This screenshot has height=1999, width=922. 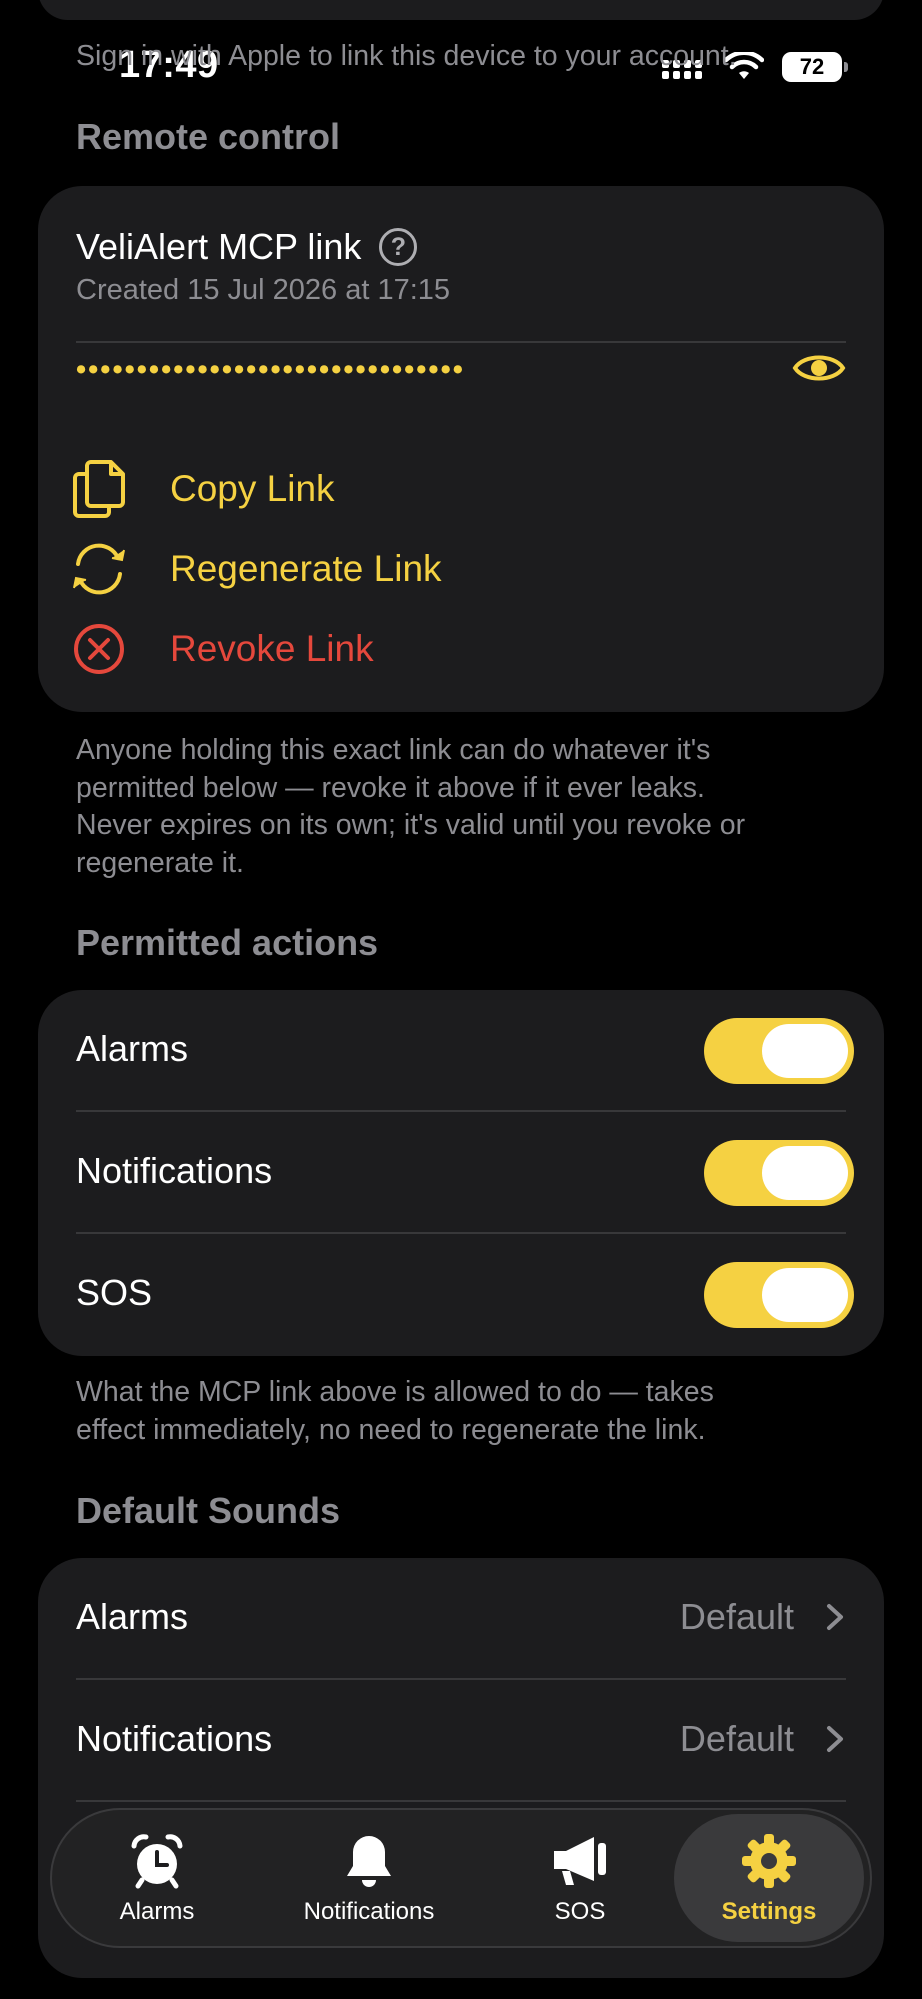 What do you see at coordinates (769, 1911) in the screenshot?
I see `tab-label: Settings` at bounding box center [769, 1911].